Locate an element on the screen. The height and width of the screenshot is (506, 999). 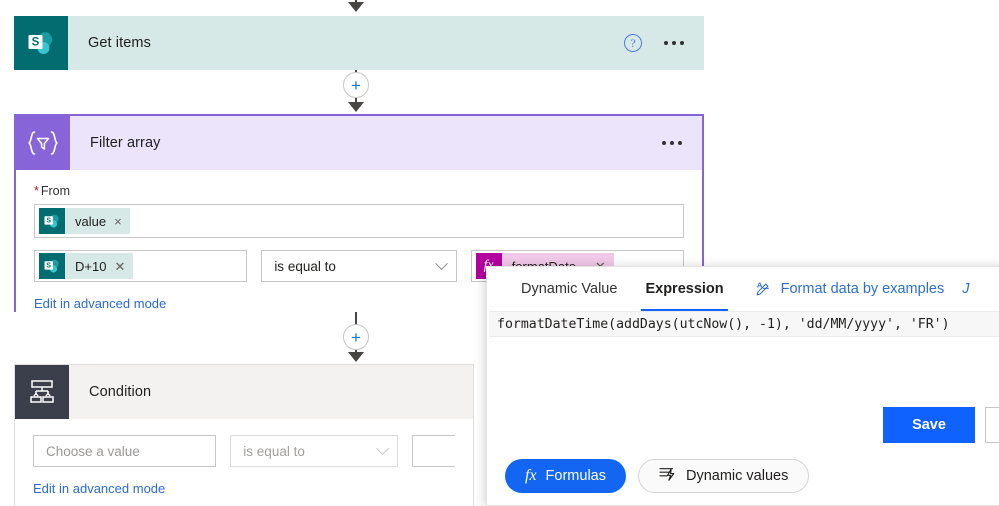
condition-value-input: Choose a value is located at coordinates (125, 451).